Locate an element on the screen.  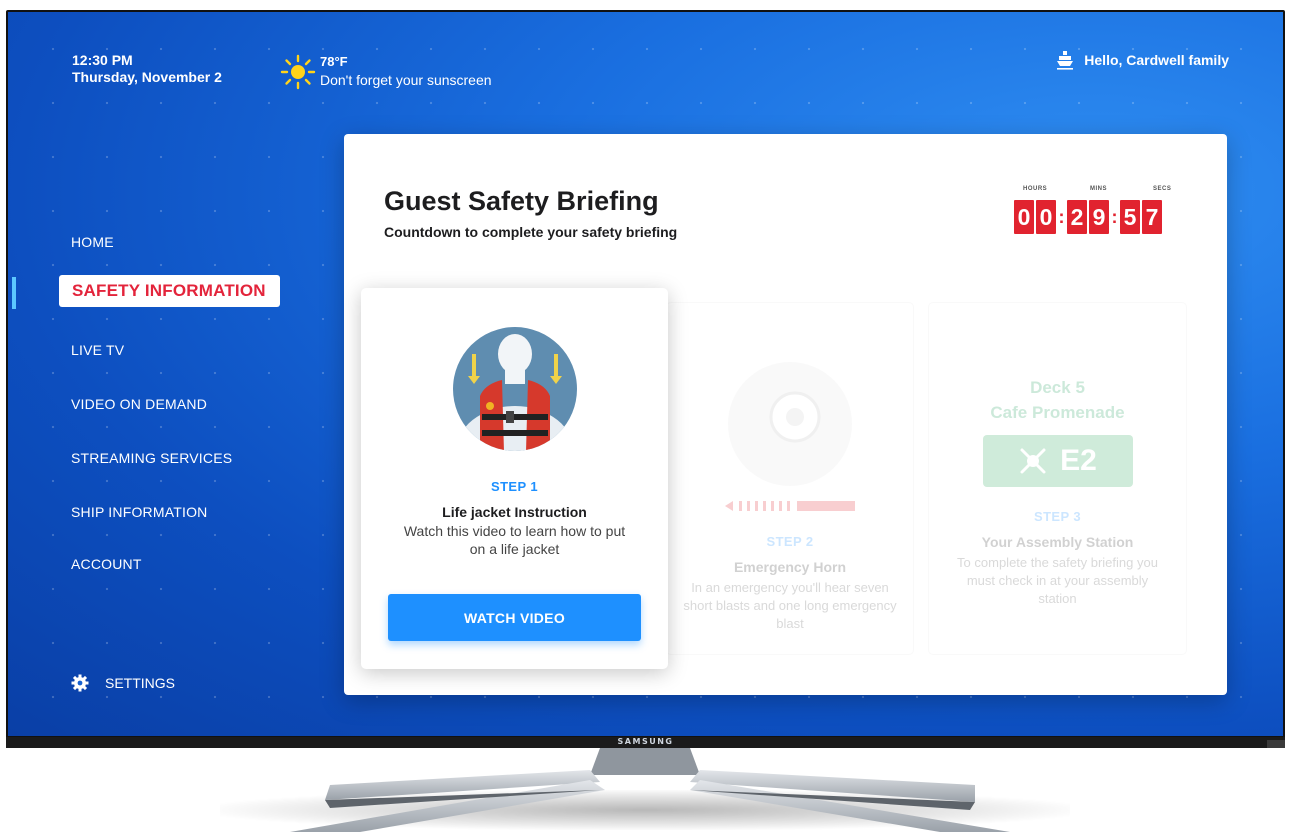
active-nav-marker is located at coordinates (14, 293).